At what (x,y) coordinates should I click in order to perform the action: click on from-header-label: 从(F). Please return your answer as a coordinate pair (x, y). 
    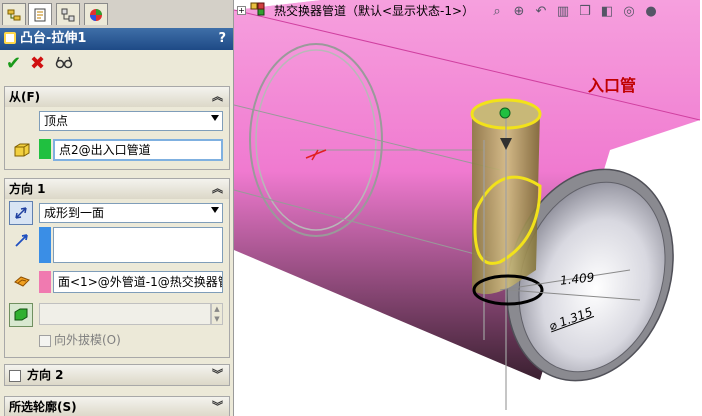
    Looking at the image, I should click on (25, 97).